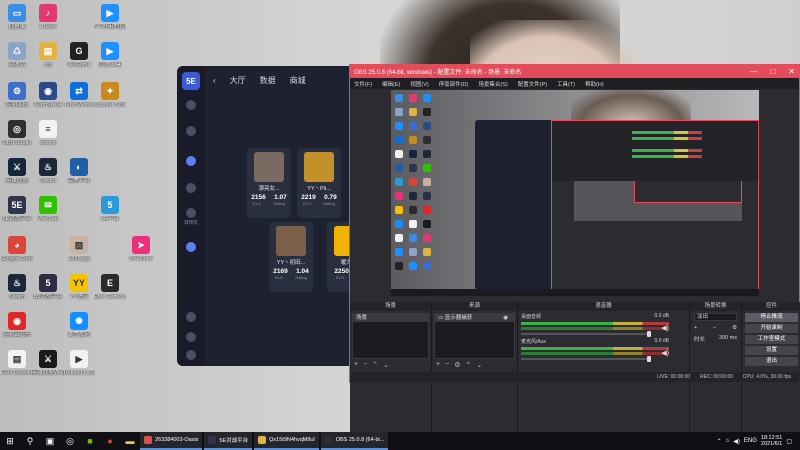 Image resolution: width=800 pixels, height=450 pixels. What do you see at coordinates (728, 441) in the screenshot?
I see `network-icon: ⌂` at bounding box center [728, 441].